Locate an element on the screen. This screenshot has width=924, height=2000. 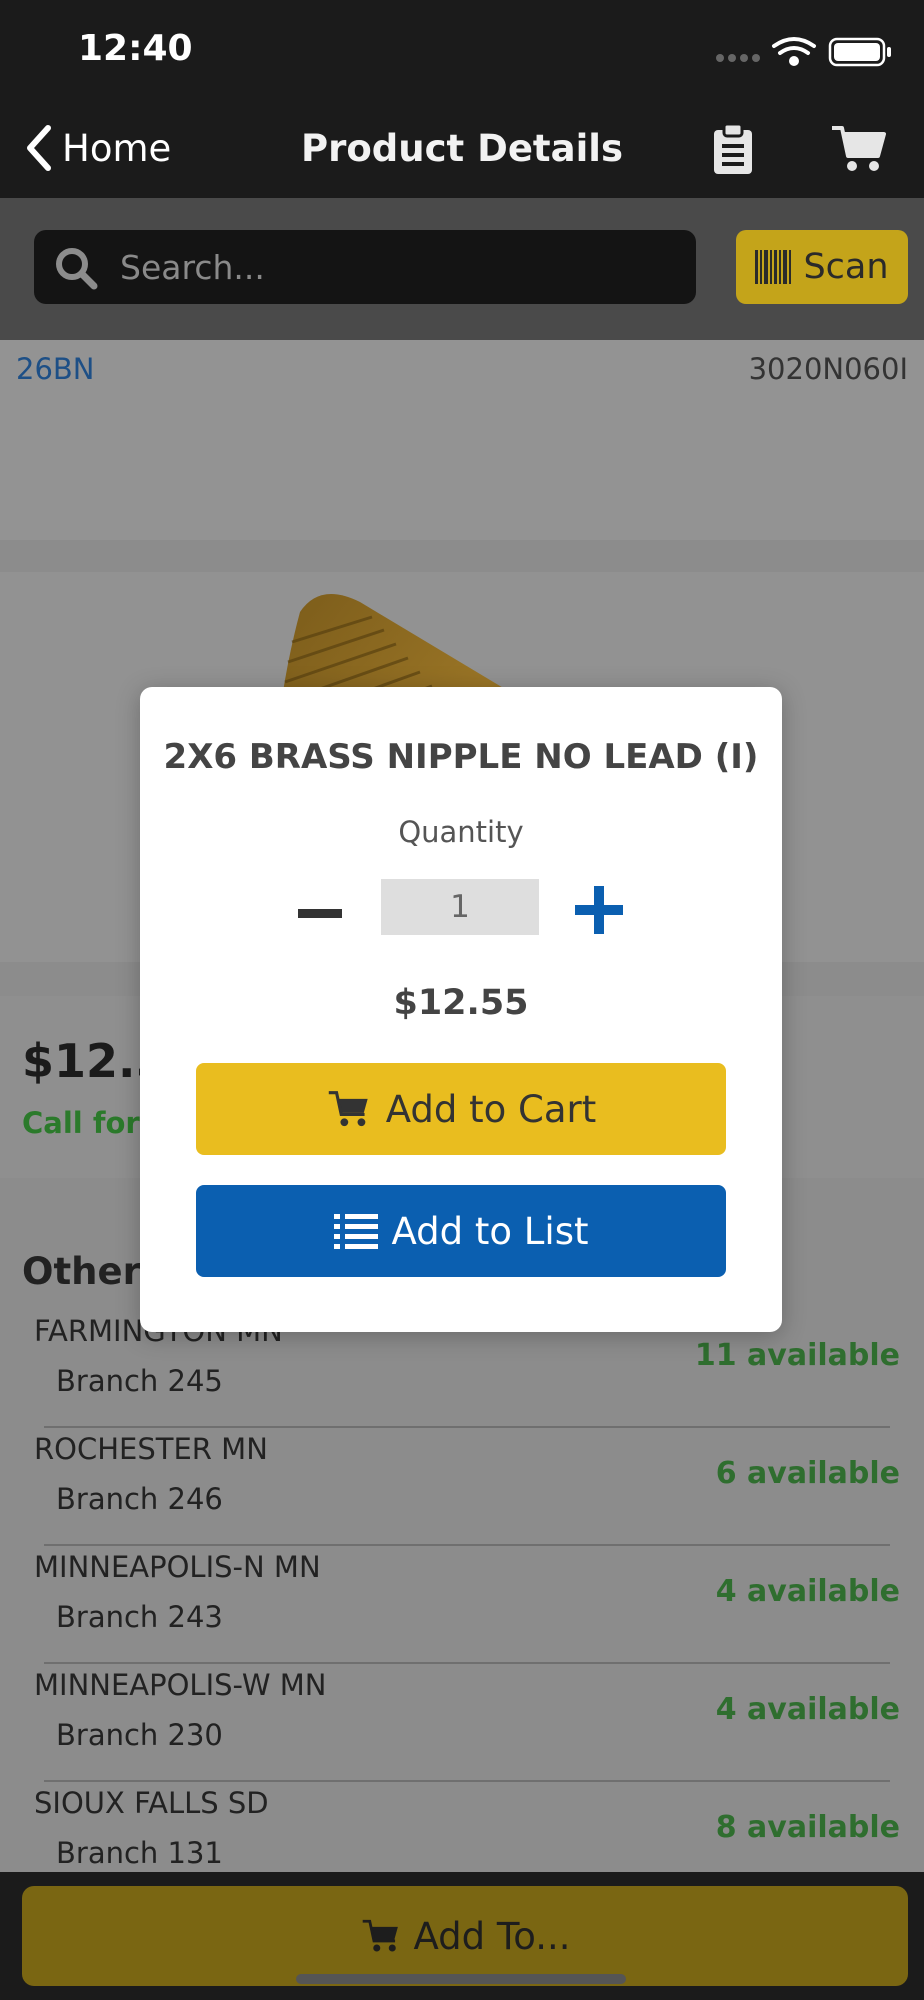
branch-availability: 8 available is located at coordinates (807, 1827).